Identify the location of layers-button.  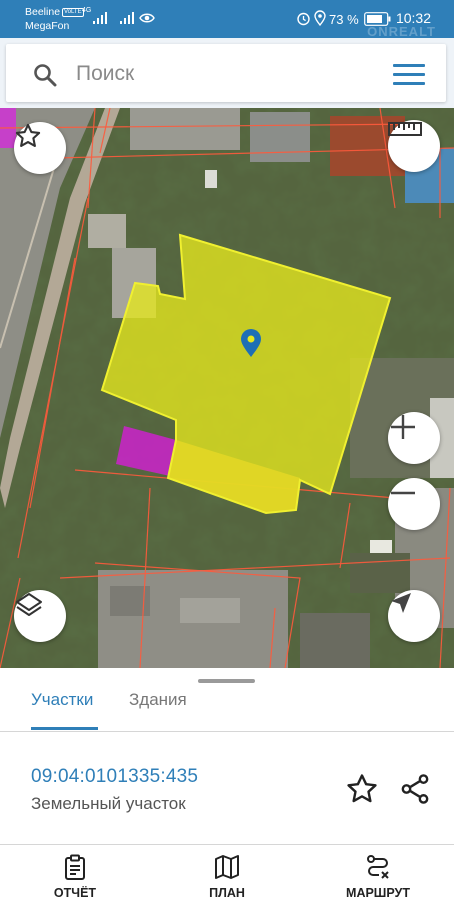
(40, 616).